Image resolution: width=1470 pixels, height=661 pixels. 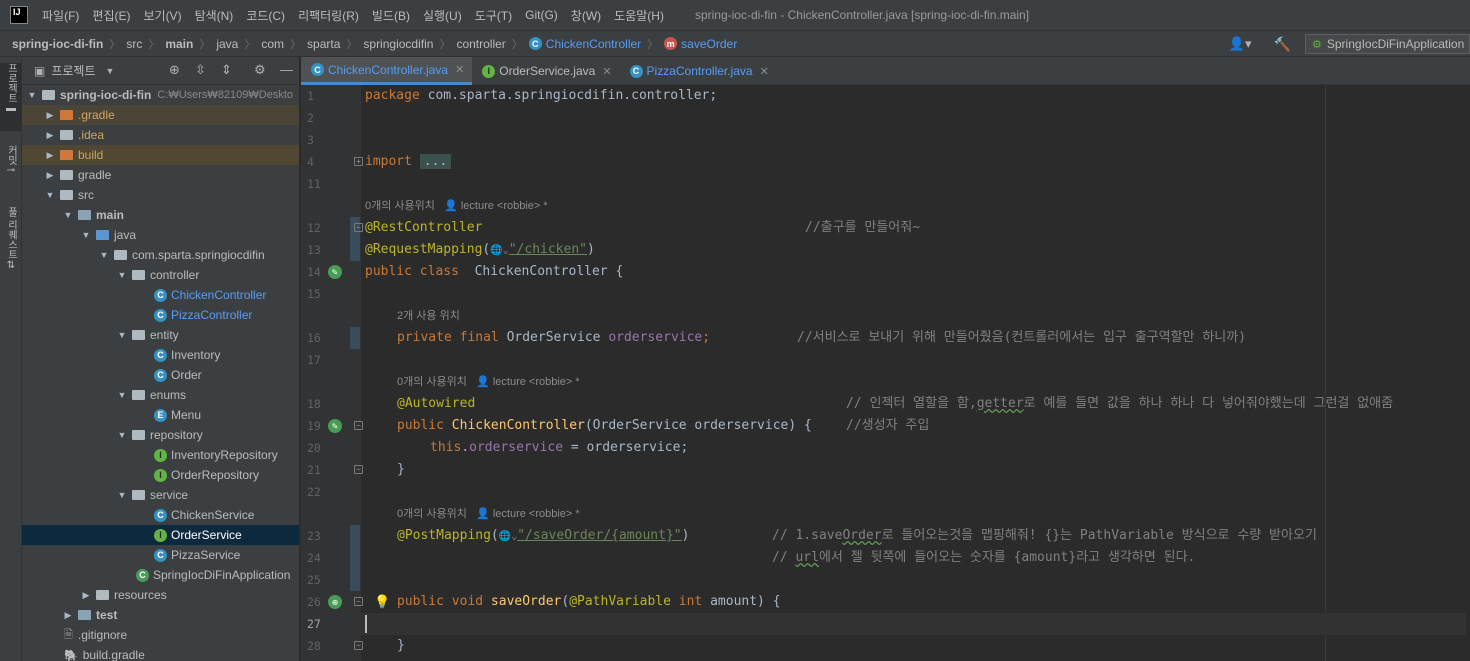 What do you see at coordinates (428, 316) in the screenshot?
I see `usage-hint: 2개 사용 위치` at bounding box center [428, 316].